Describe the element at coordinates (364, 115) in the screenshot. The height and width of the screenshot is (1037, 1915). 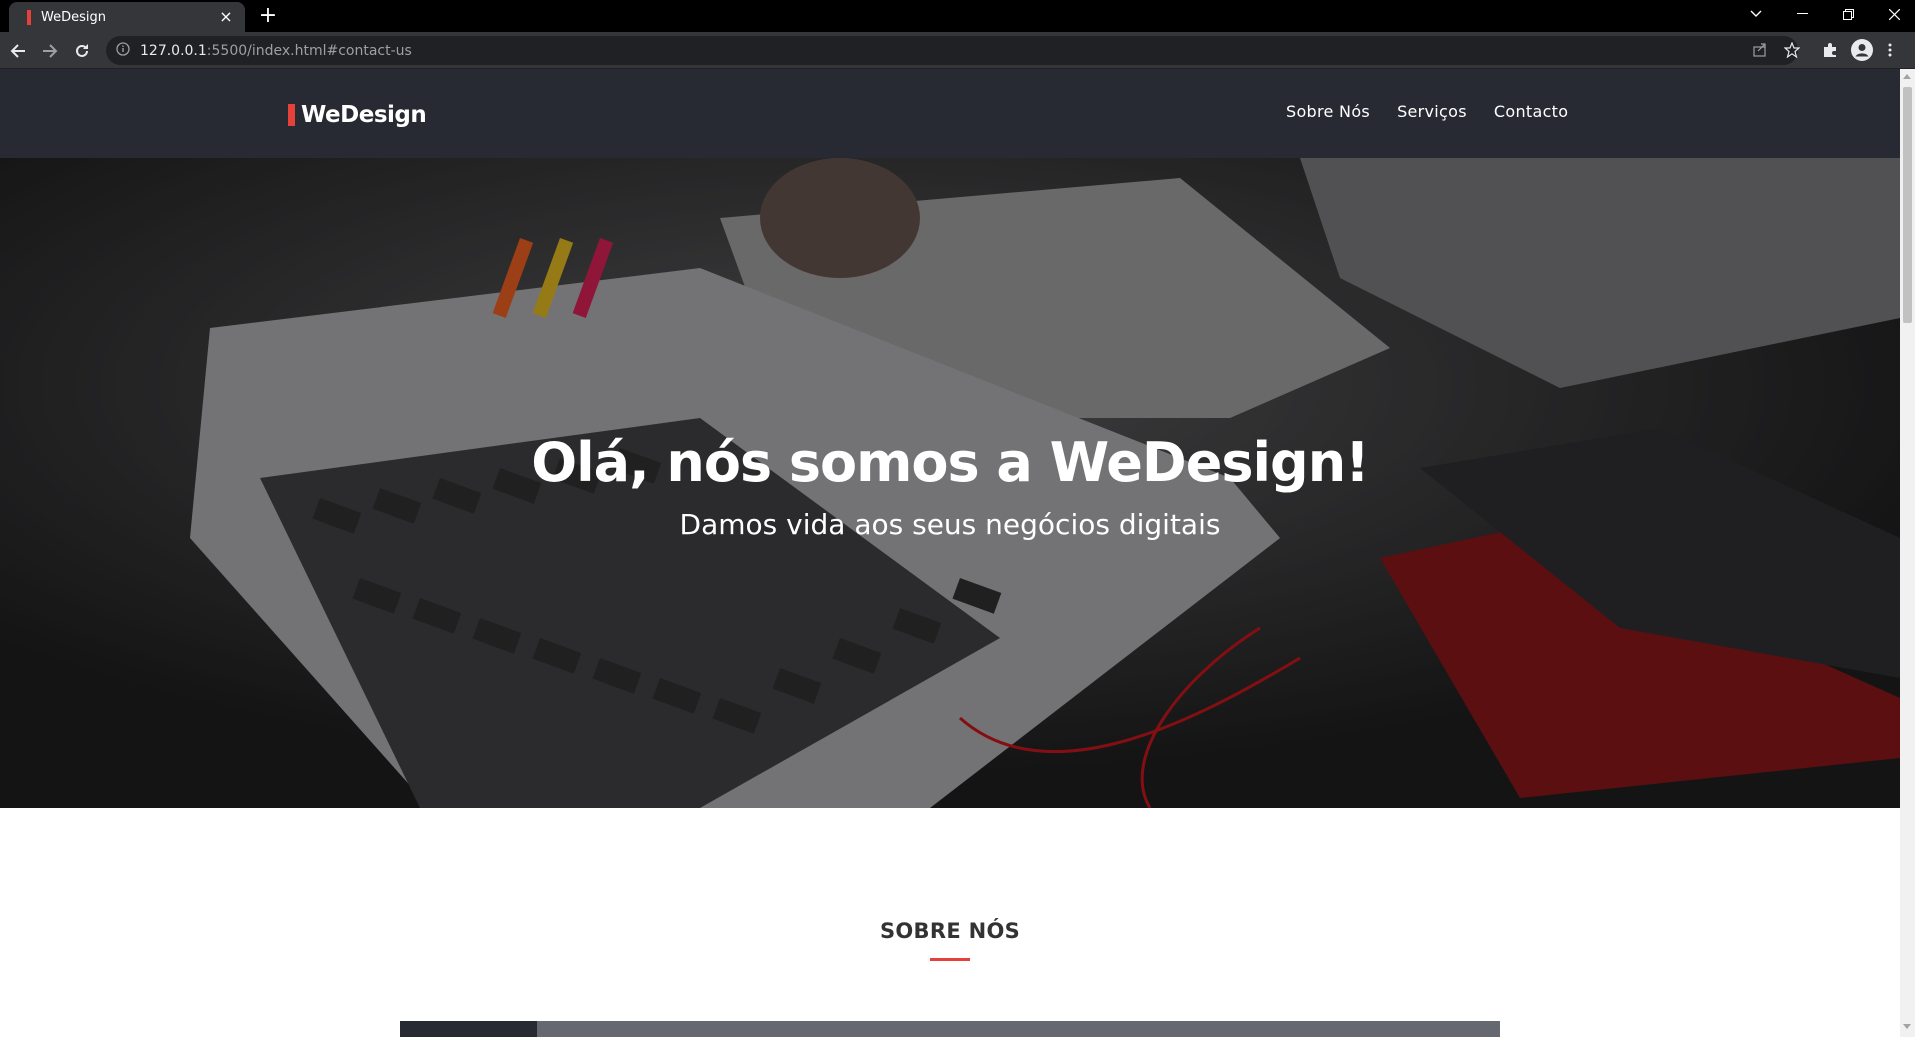
I see `logo-text: WeDesign` at that location.